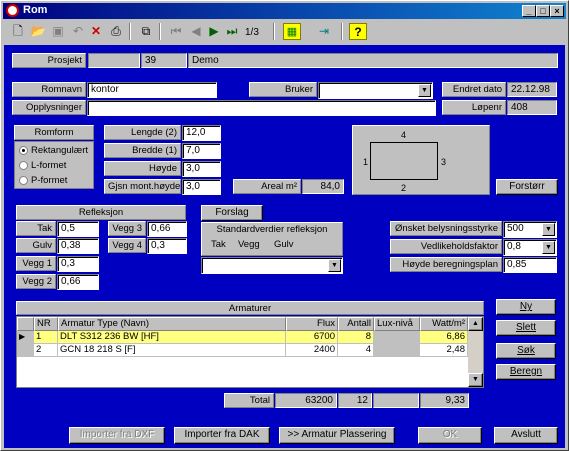 Image resolution: width=569 pixels, height=451 pixels. I want to click on search-button: Søk, so click(526, 351).